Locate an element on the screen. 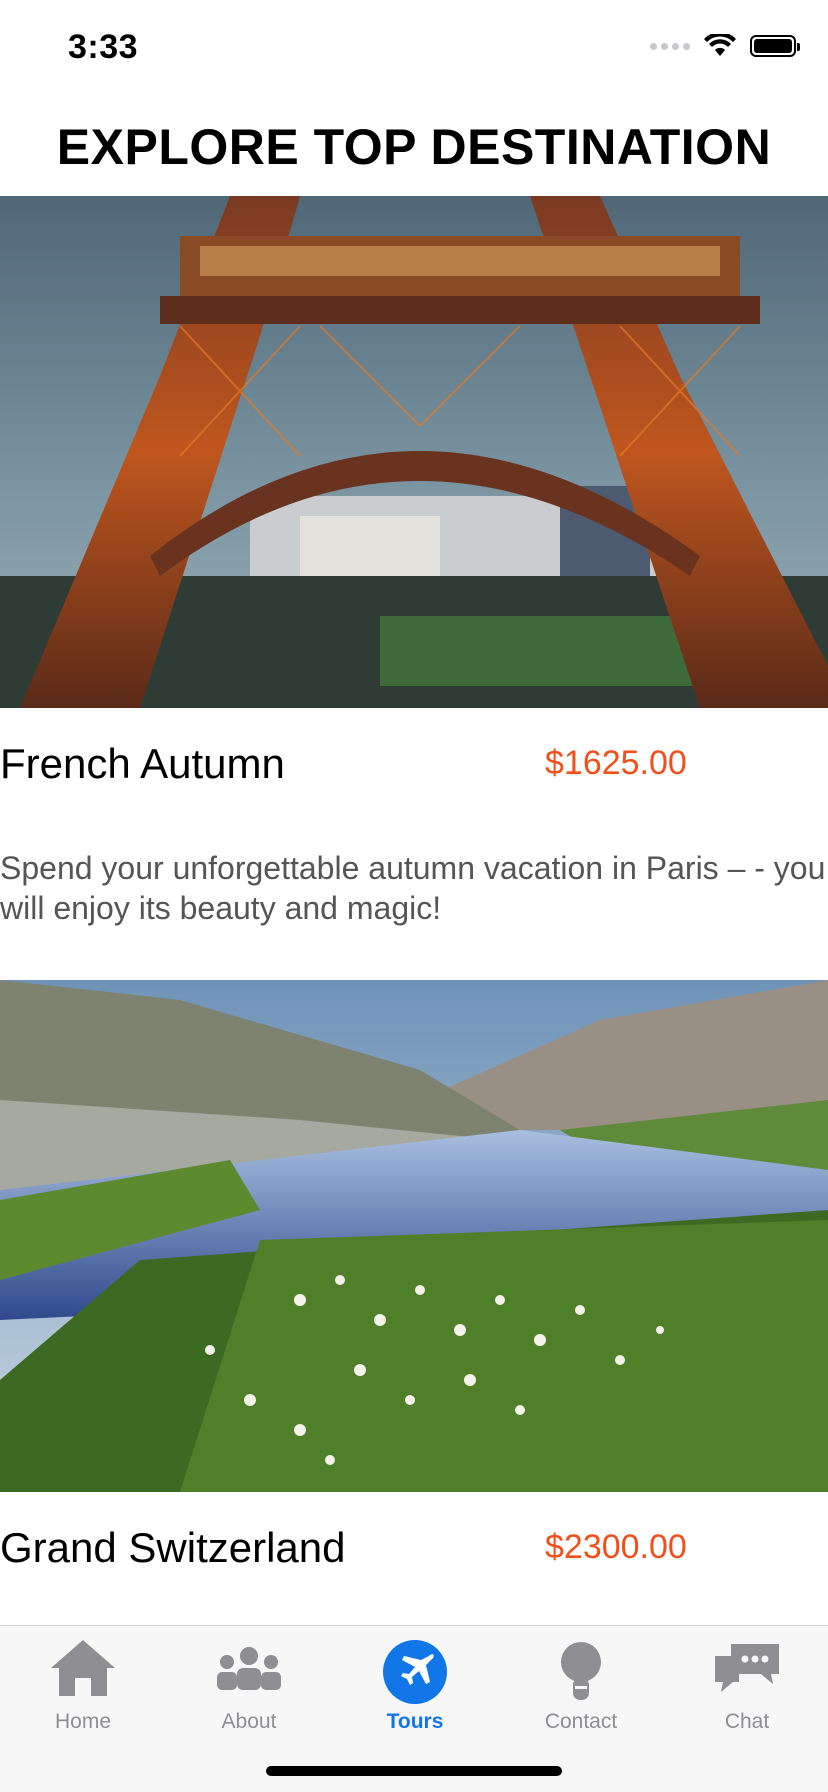  status-time: 3:33 is located at coordinates (103, 47).